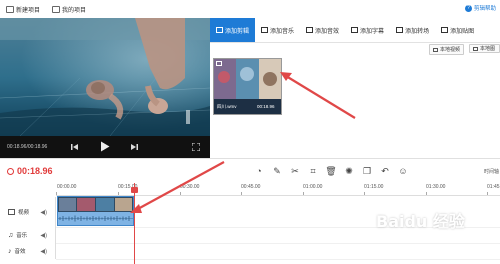 This screenshot has width=500, height=264. Describe the element at coordinates (349, 171) in the screenshot. I see `settings-icon: ✺` at that location.